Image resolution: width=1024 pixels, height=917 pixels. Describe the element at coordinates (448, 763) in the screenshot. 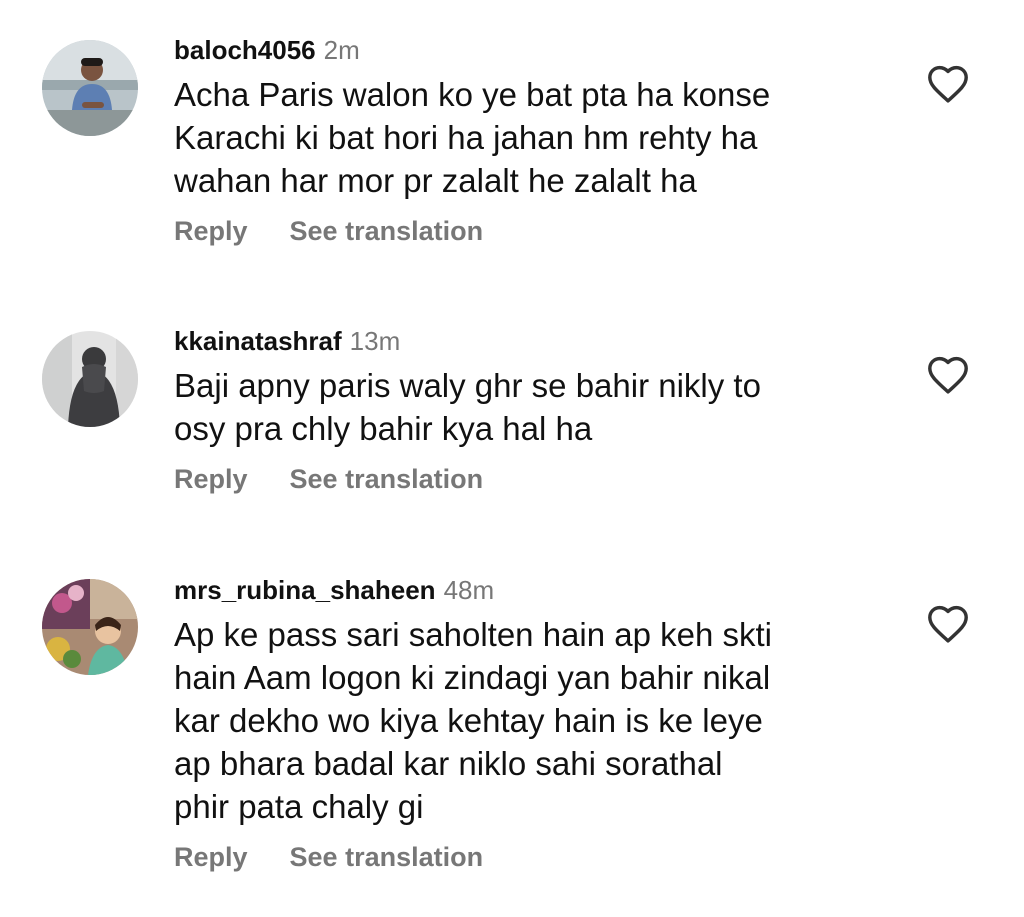

I see `comment-text-line: ap bhara badal kar niklo sahi sorathal` at that location.